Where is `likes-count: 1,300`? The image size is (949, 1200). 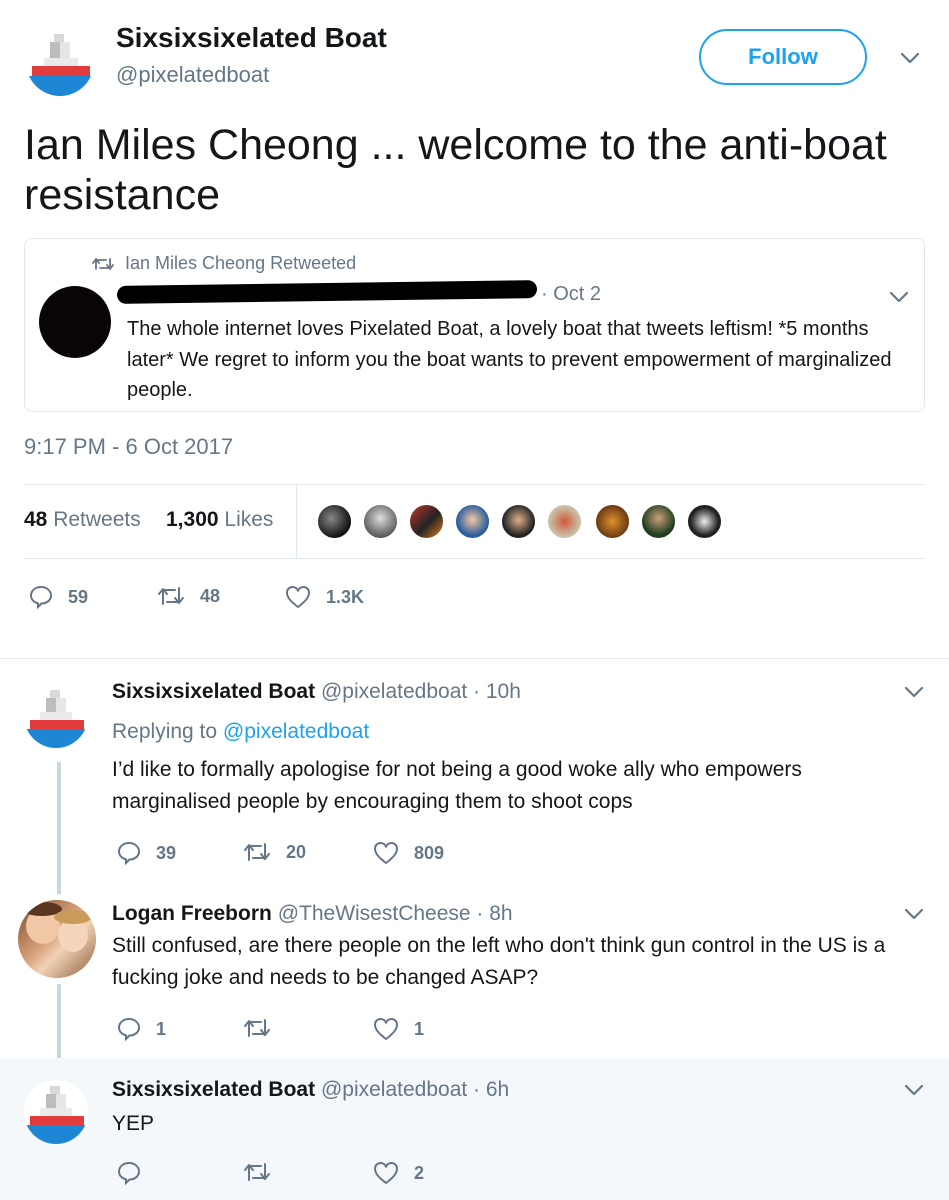 likes-count: 1,300 is located at coordinates (192, 519).